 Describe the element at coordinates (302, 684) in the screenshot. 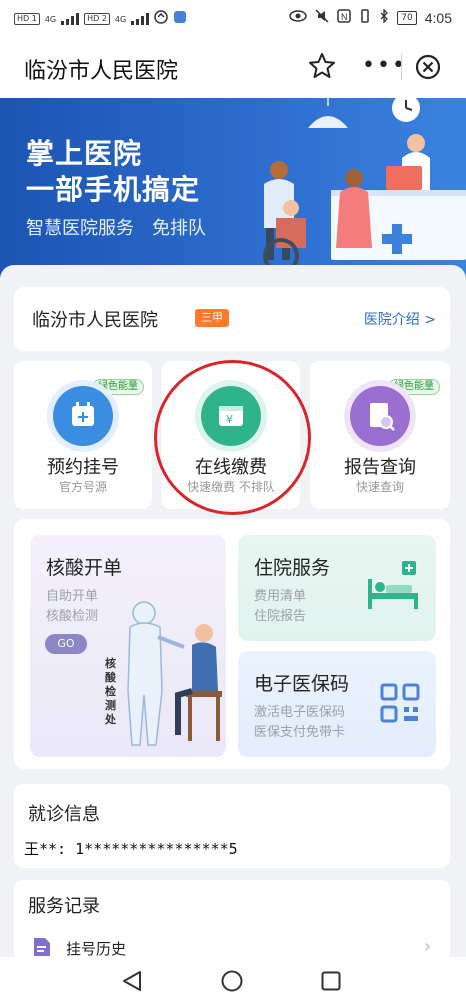

I see `insurance-title: 电子医保码` at that location.